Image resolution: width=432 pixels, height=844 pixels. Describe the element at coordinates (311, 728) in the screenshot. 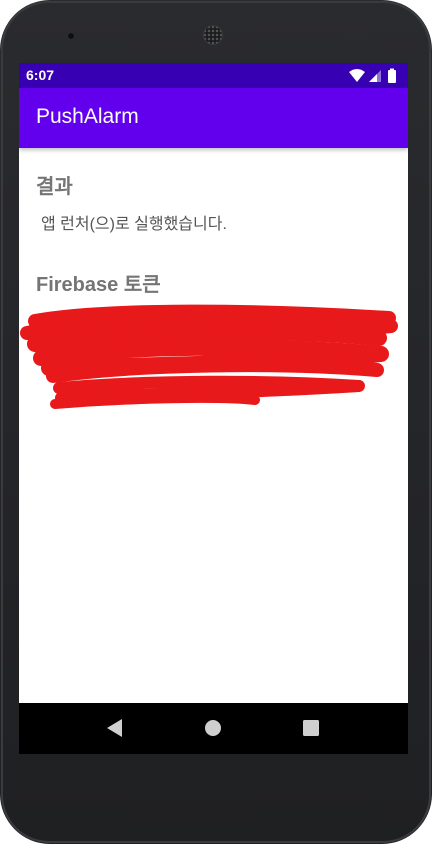

I see `recents-icon` at that location.